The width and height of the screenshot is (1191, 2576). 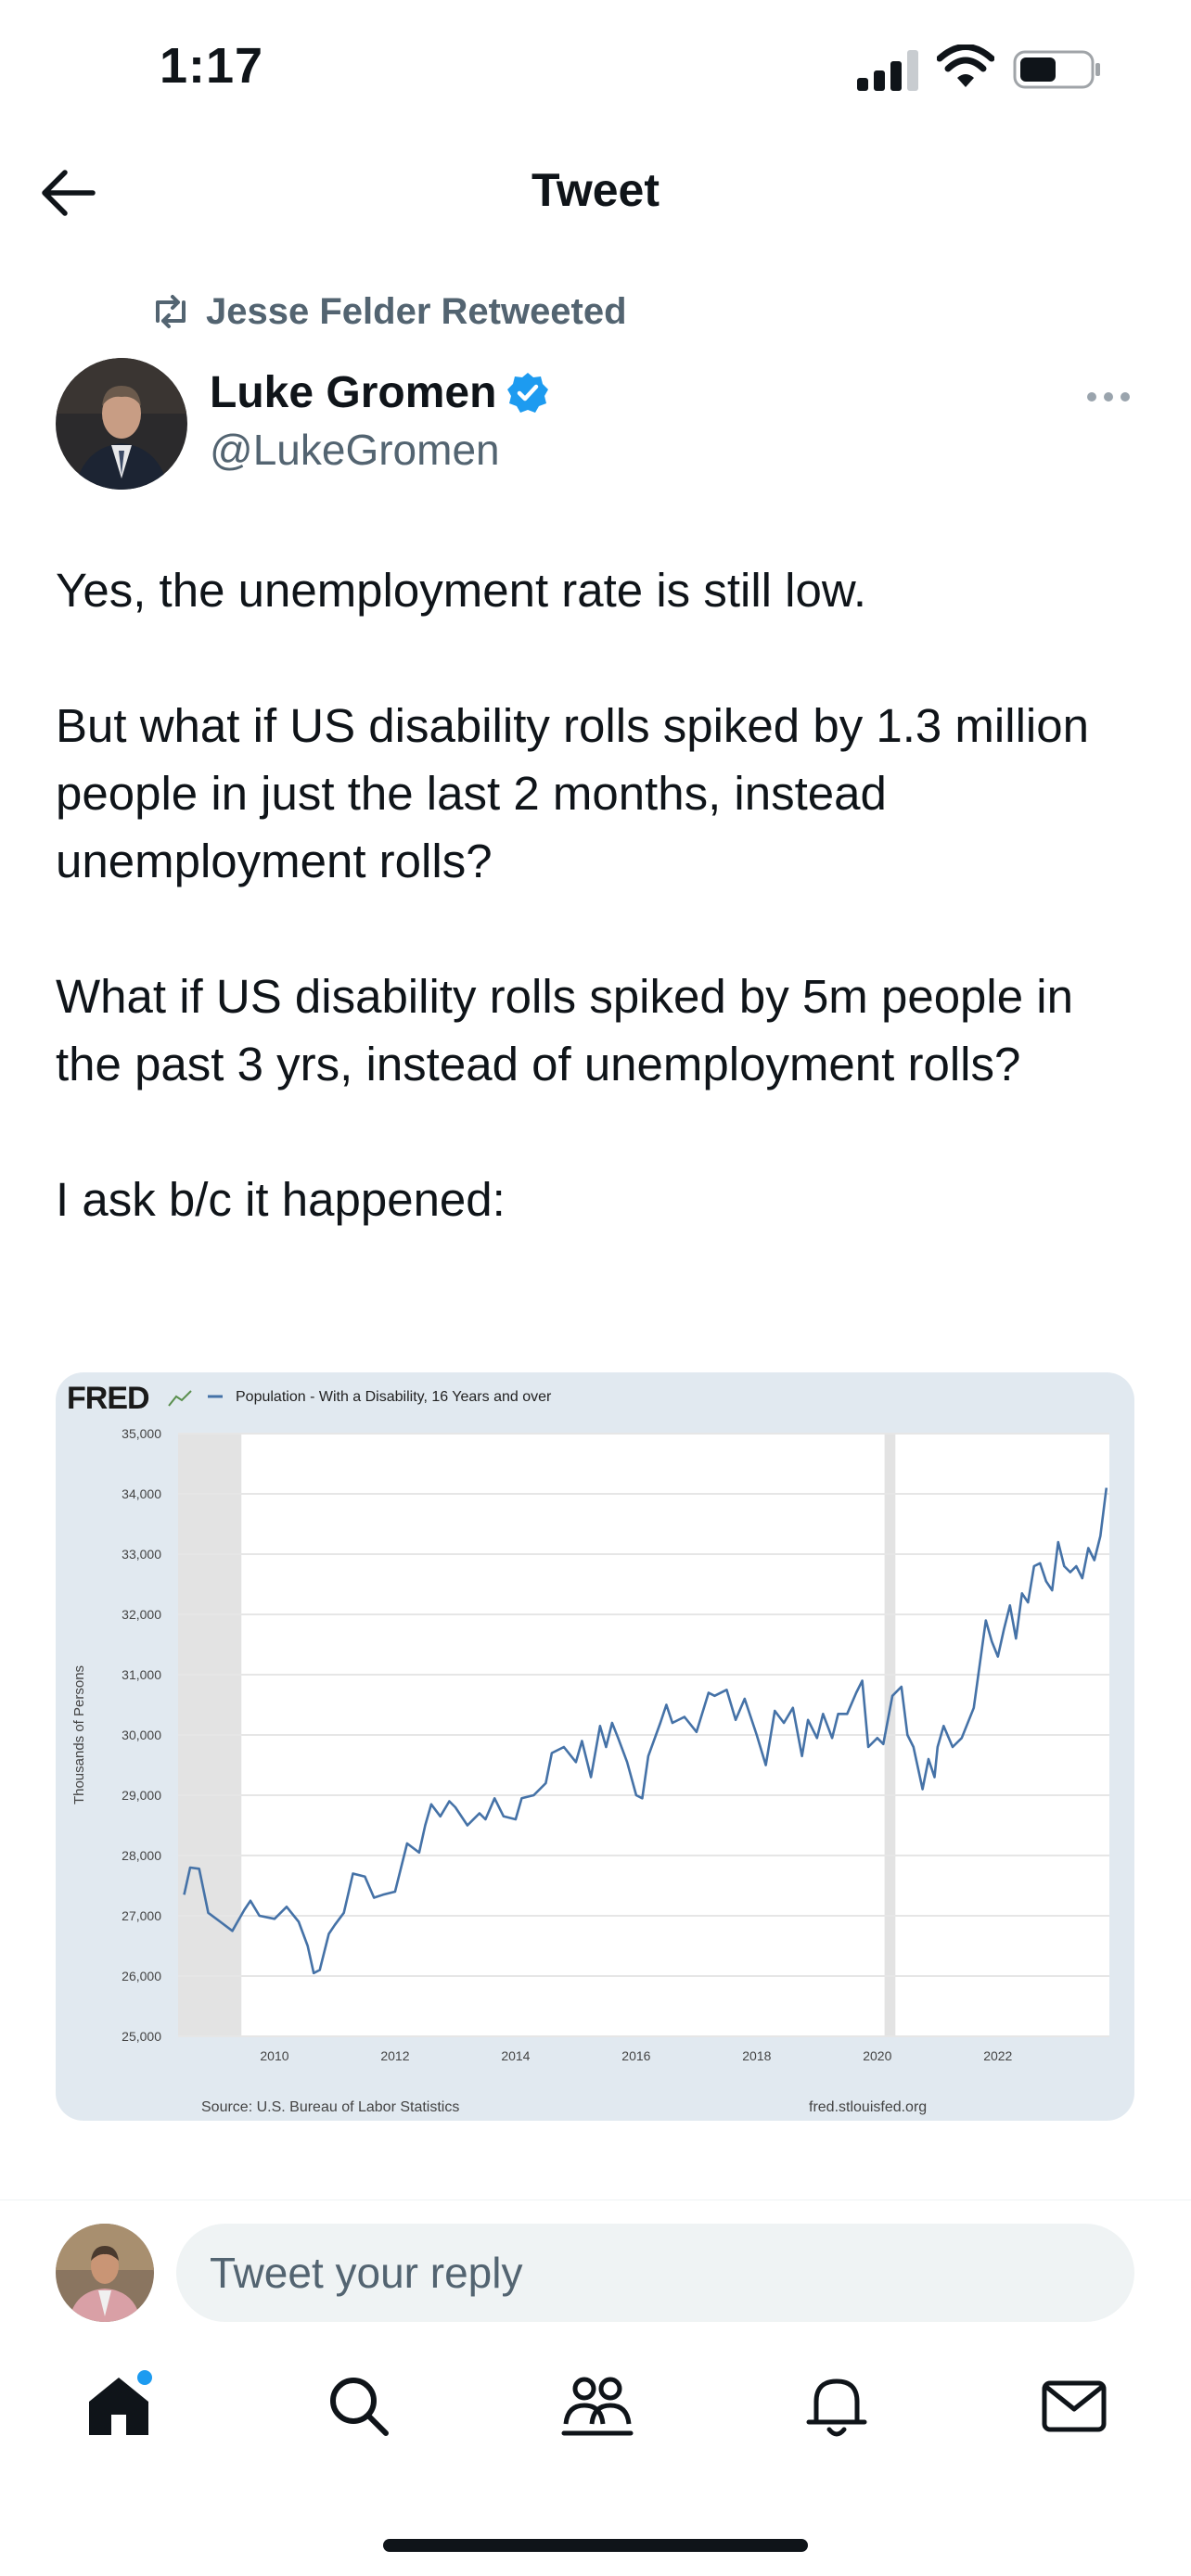 What do you see at coordinates (330, 2107) in the screenshot?
I see `source-label: Source: U.S. Bureau of Labor Statistics` at bounding box center [330, 2107].